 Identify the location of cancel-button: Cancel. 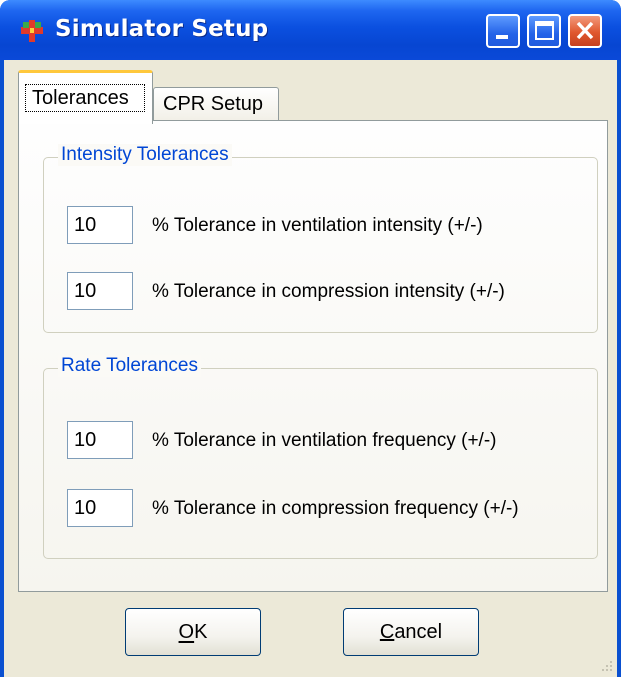
(411, 632).